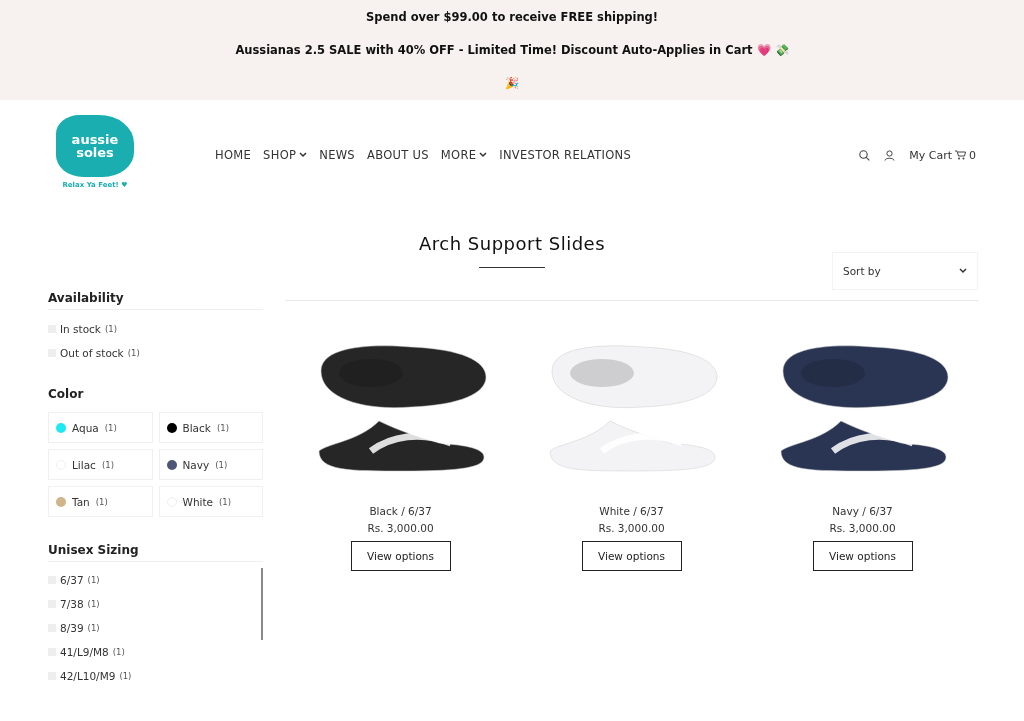  What do you see at coordinates (398, 155) in the screenshot?
I see `nav-link: ABOUT US` at bounding box center [398, 155].